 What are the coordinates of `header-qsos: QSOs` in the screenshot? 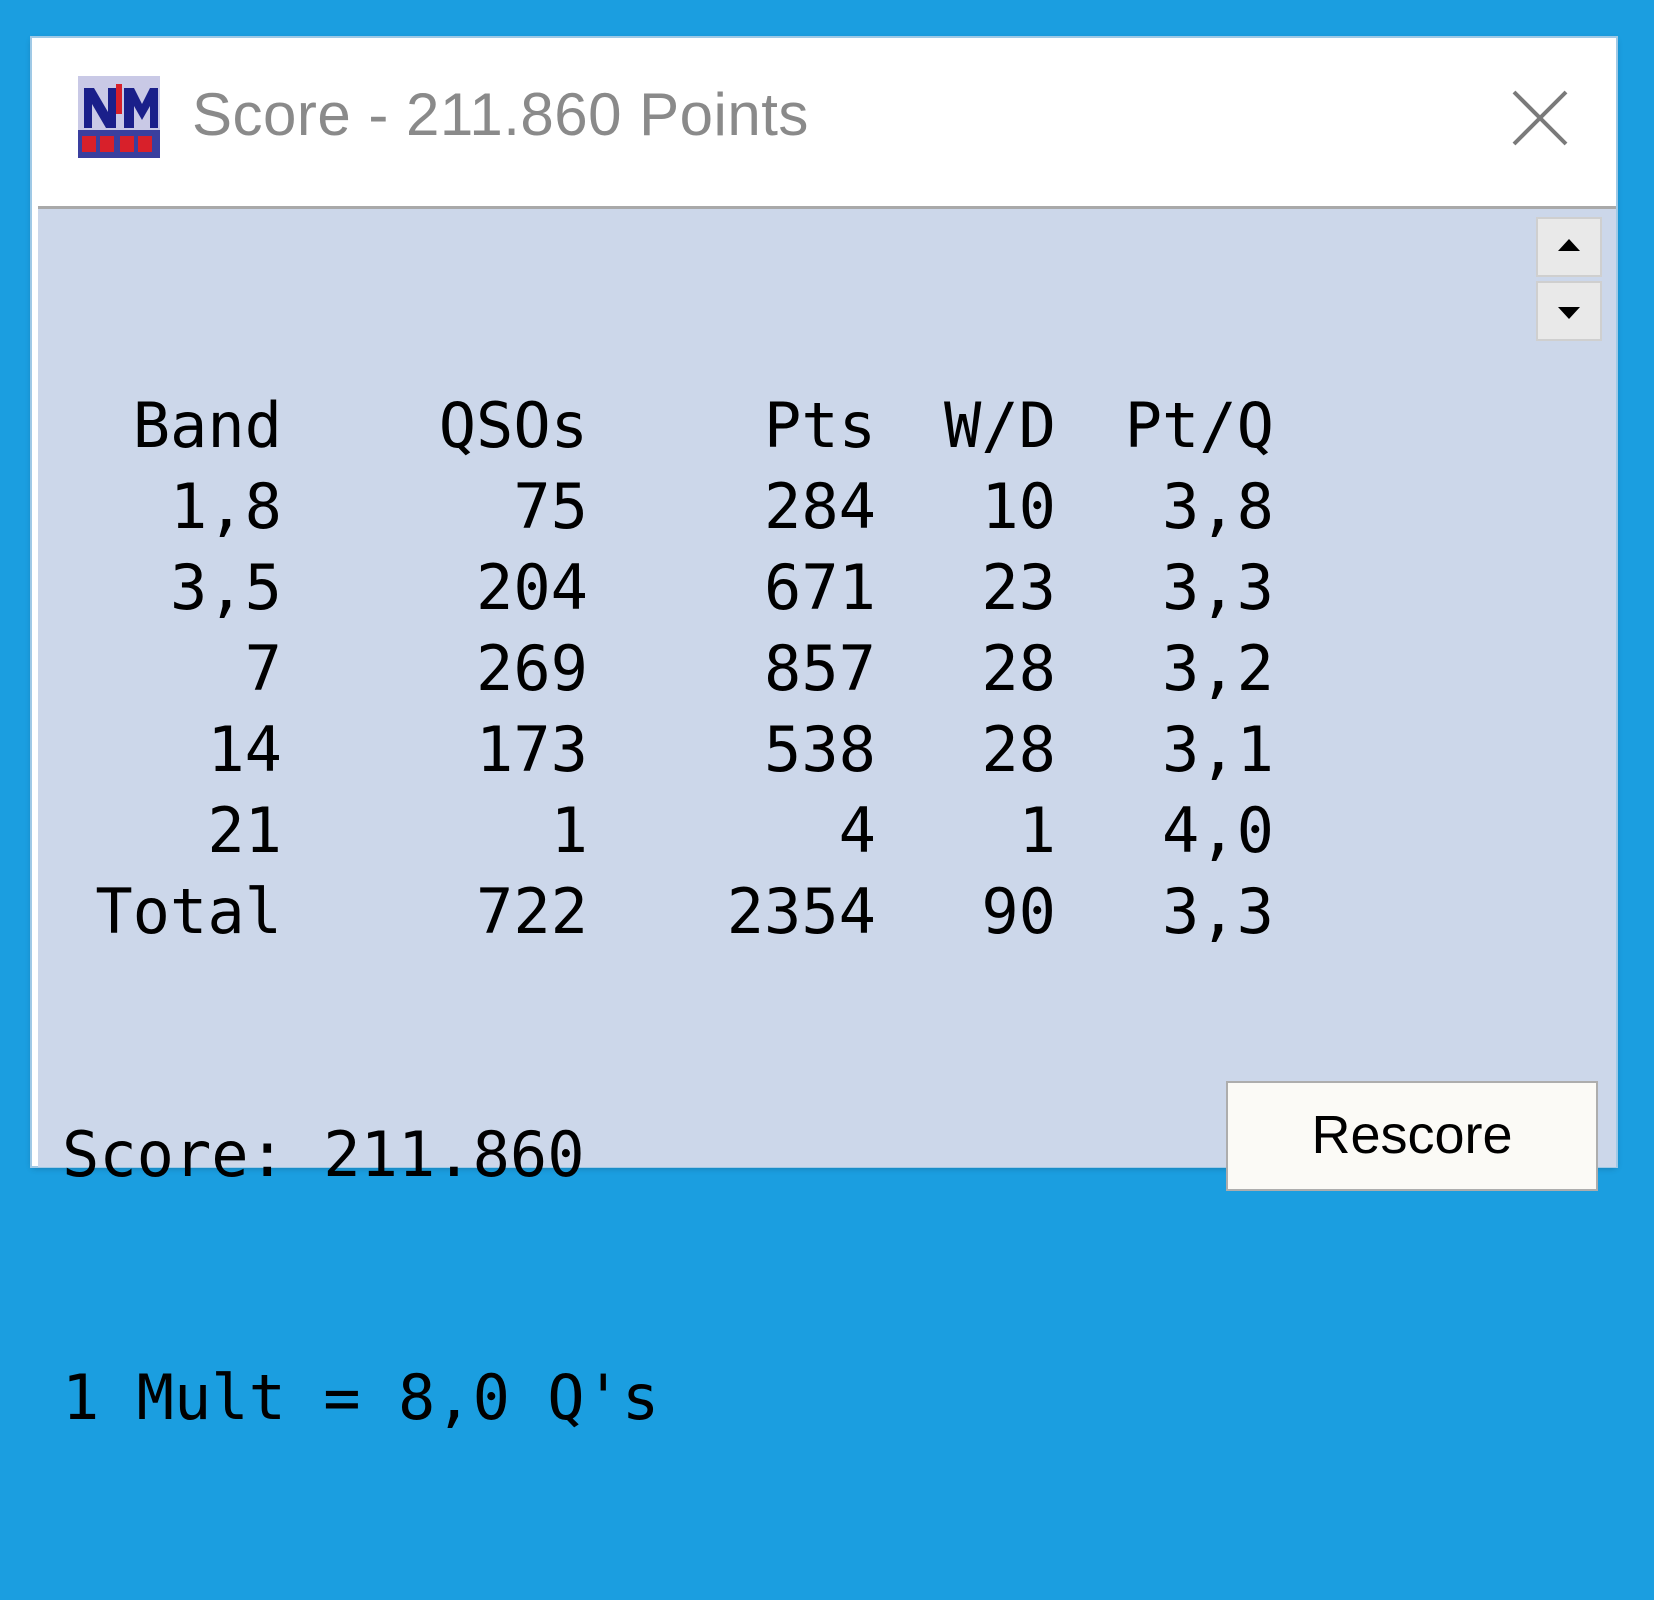 It's located at (513, 425).